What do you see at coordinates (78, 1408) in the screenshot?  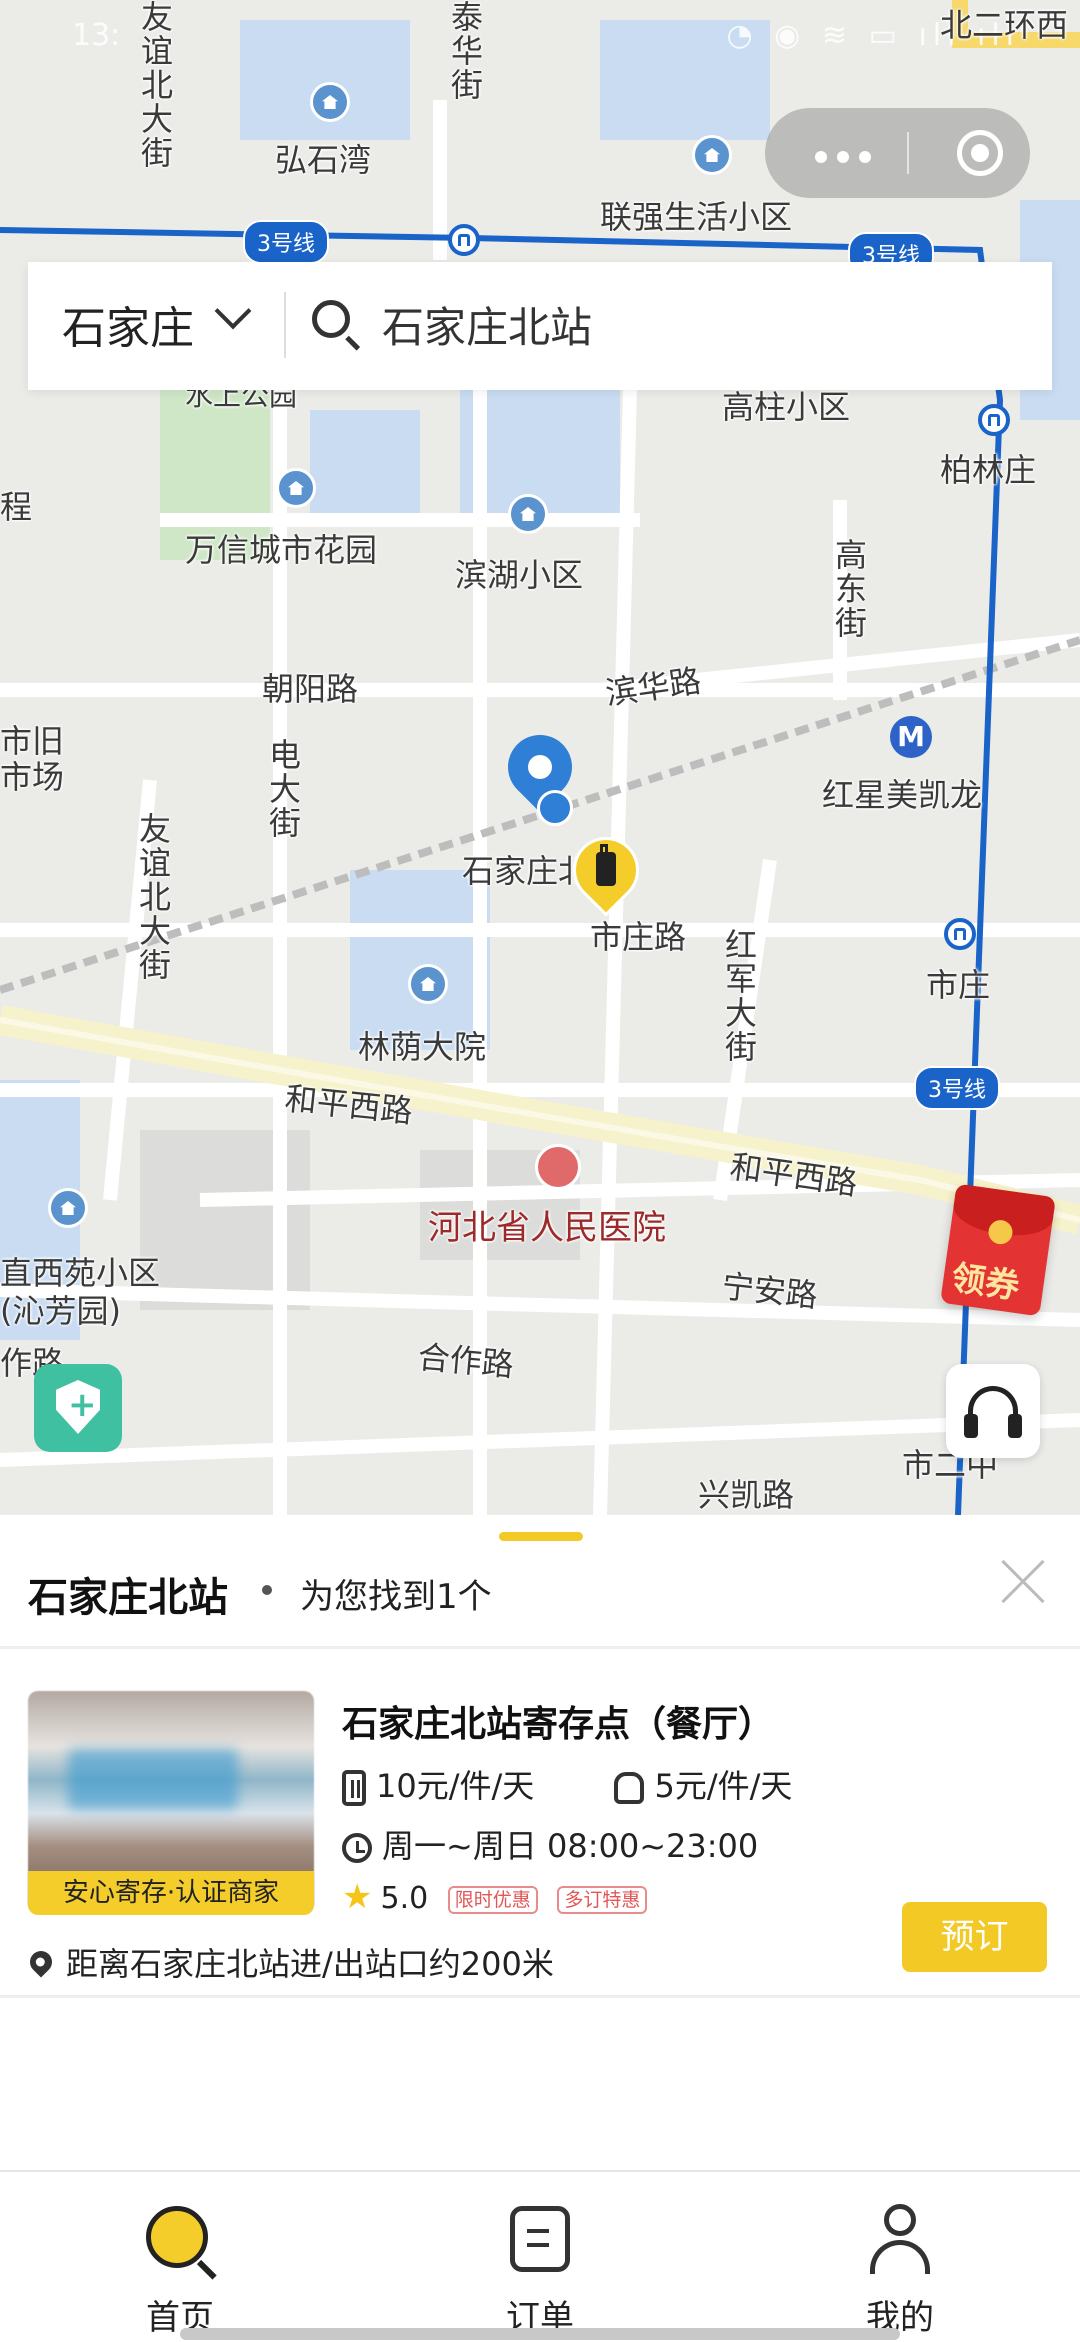 I see `safety-shield-button: +` at bounding box center [78, 1408].